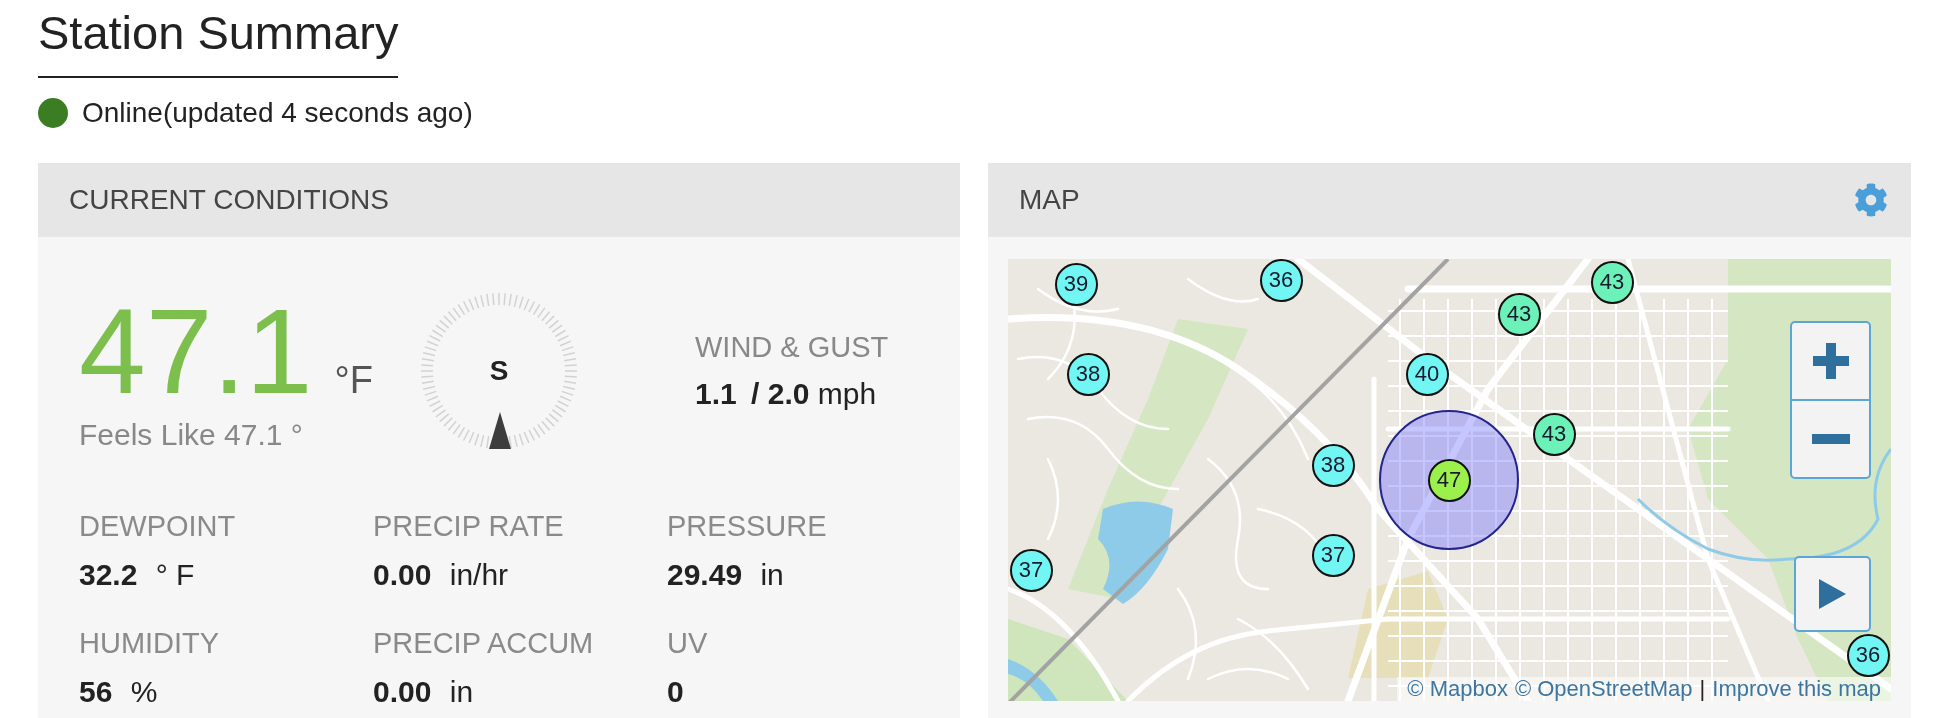 The width and height of the screenshot is (1934, 718). I want to click on feels-like-text: Feels Like 47.1 °, so click(191, 435).